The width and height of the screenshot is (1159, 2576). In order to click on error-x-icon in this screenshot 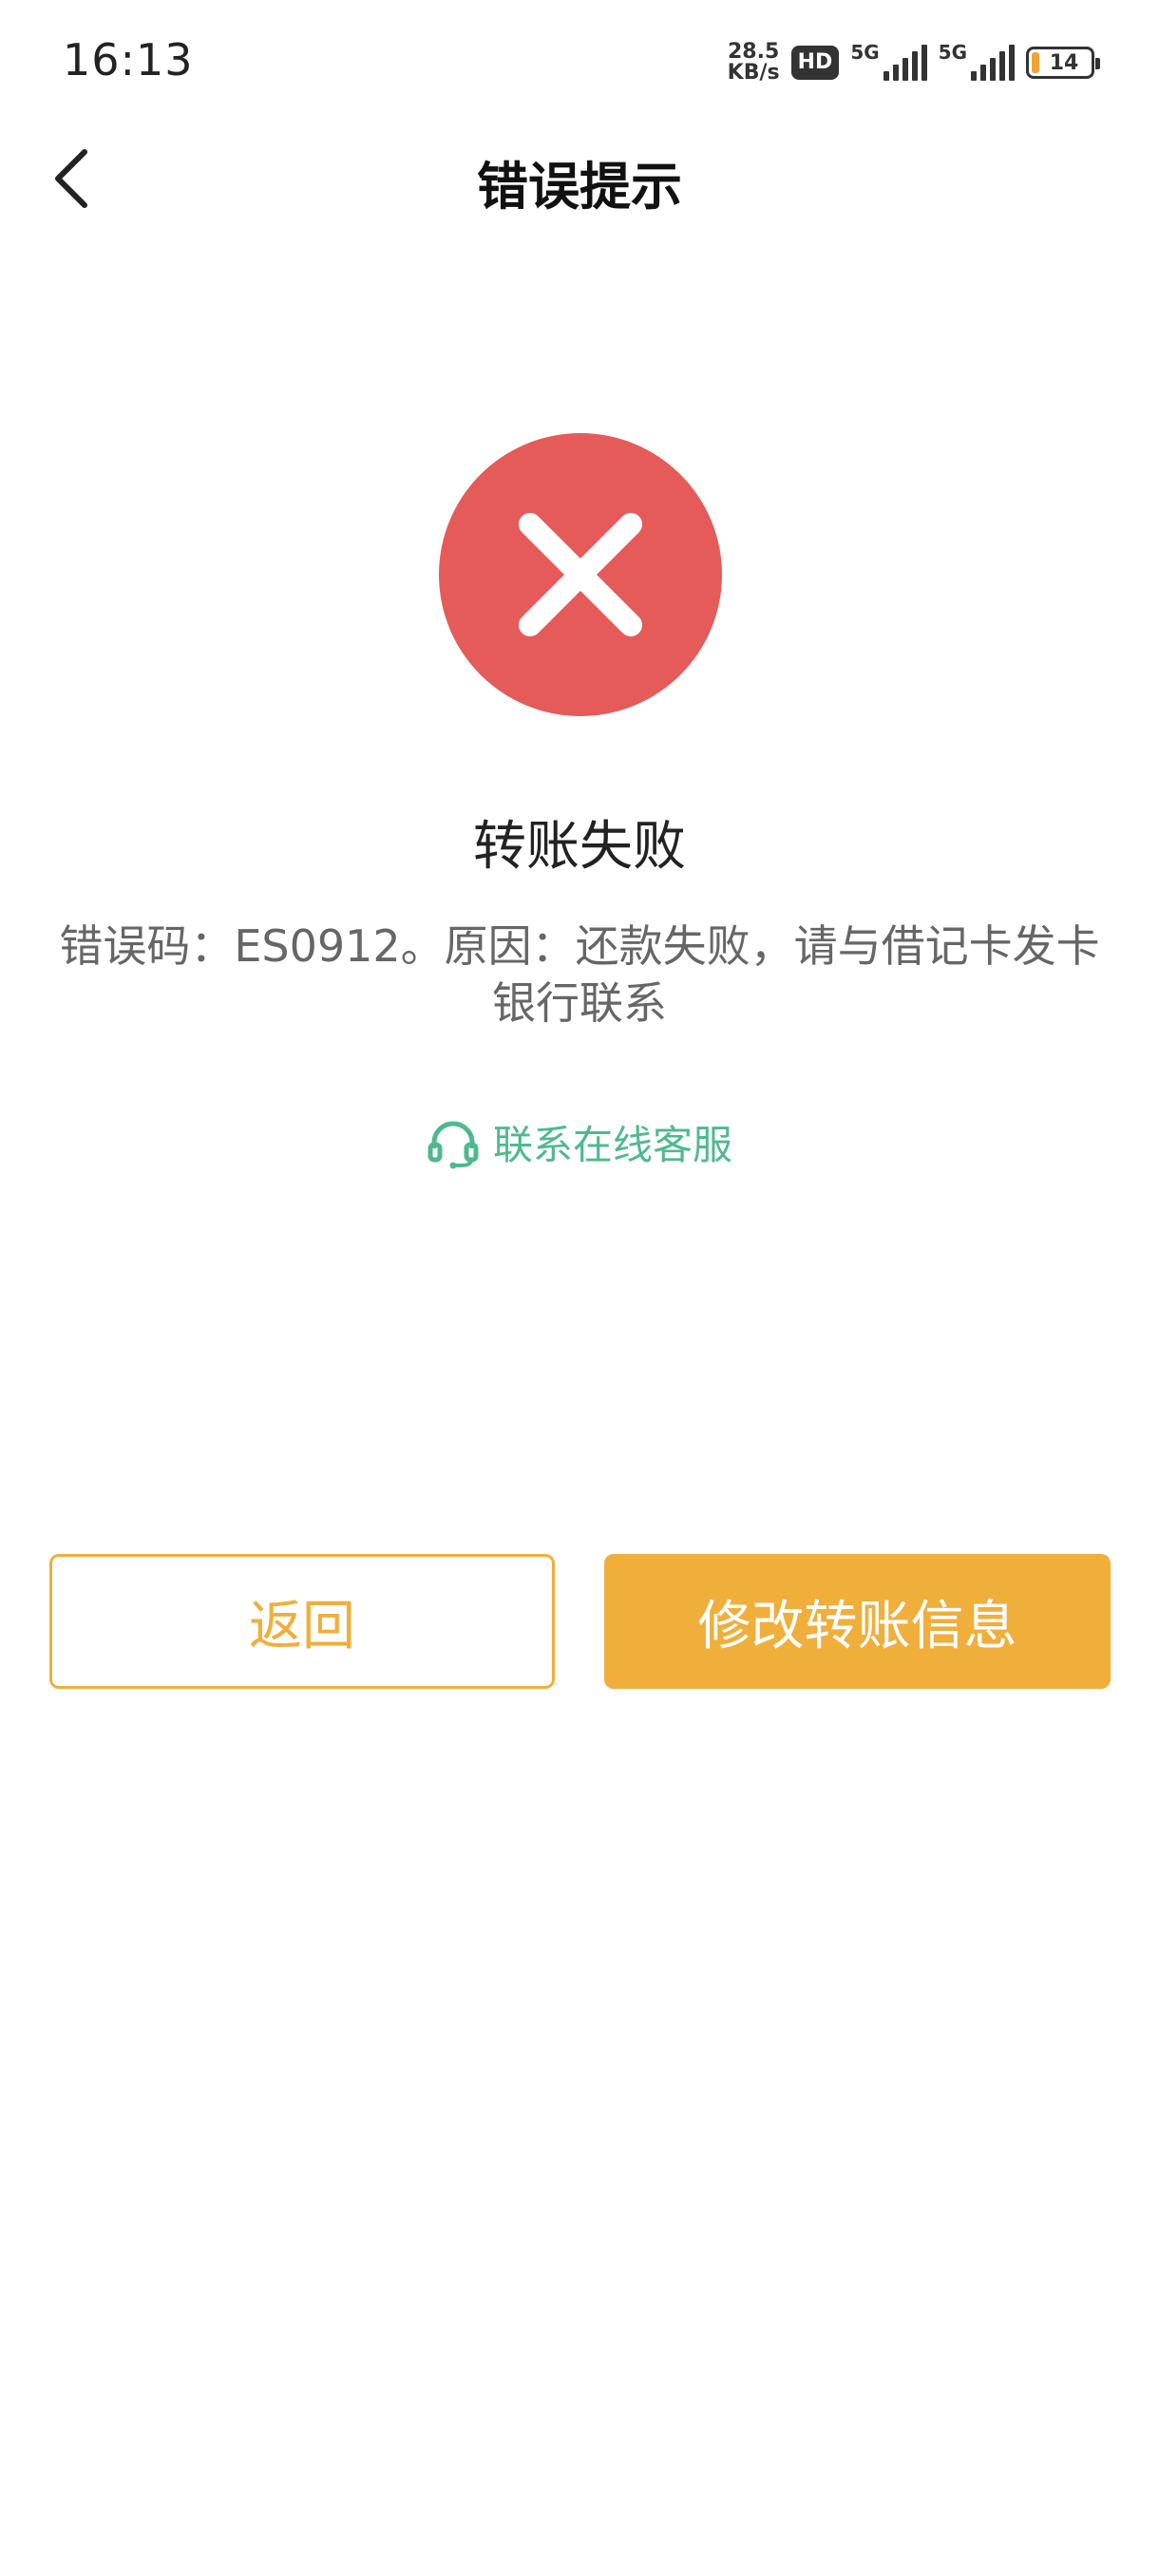, I will do `click(580, 574)`.